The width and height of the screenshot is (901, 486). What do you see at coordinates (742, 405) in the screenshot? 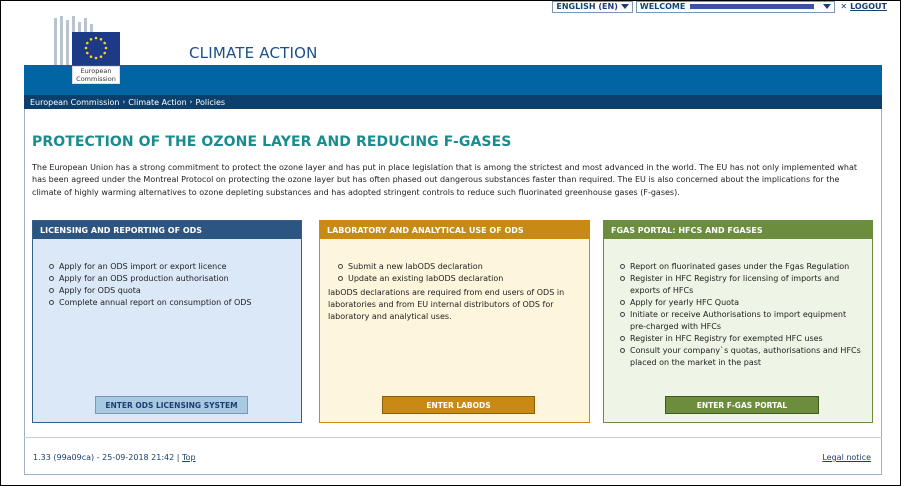
I see `enter-fgas-portal-button: ENTER F-GAS PORTAL` at bounding box center [742, 405].